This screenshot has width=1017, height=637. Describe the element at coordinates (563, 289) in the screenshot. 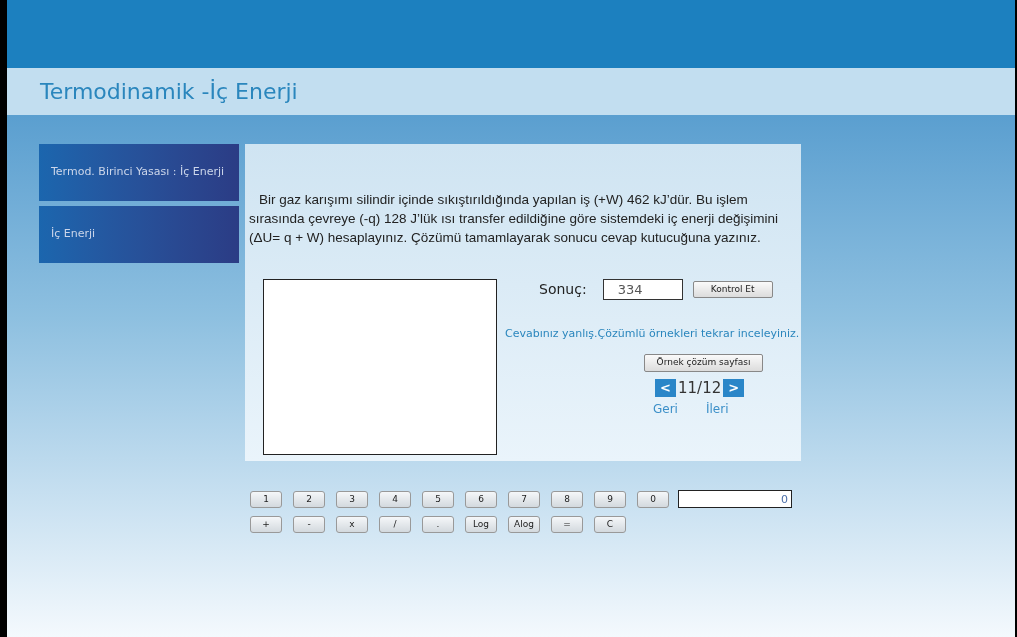

I see `result-label: Sonuç:` at that location.